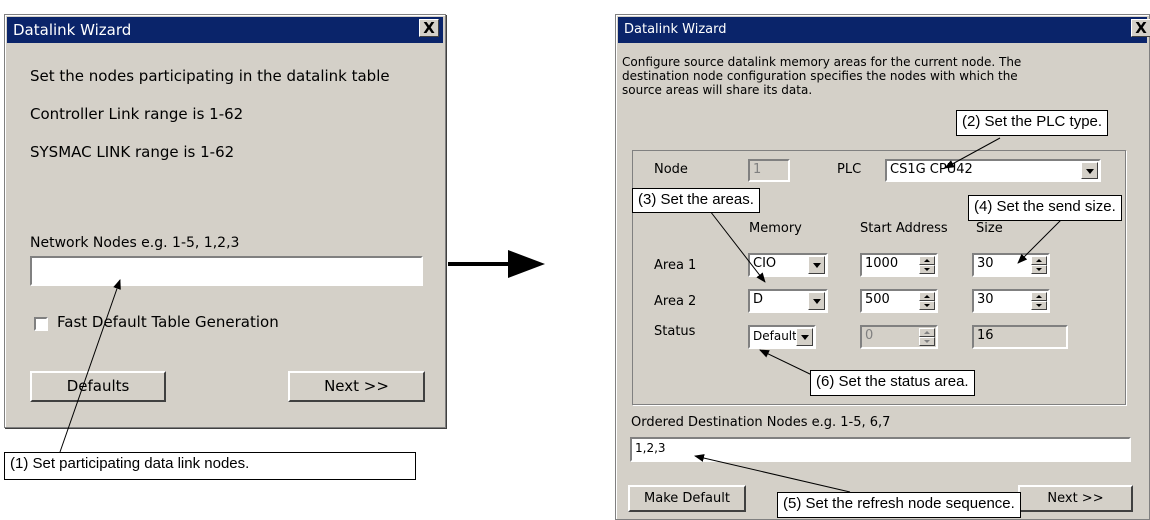 The image size is (1150, 520). I want to click on callout-3: (3) Set the areas., so click(696, 200).